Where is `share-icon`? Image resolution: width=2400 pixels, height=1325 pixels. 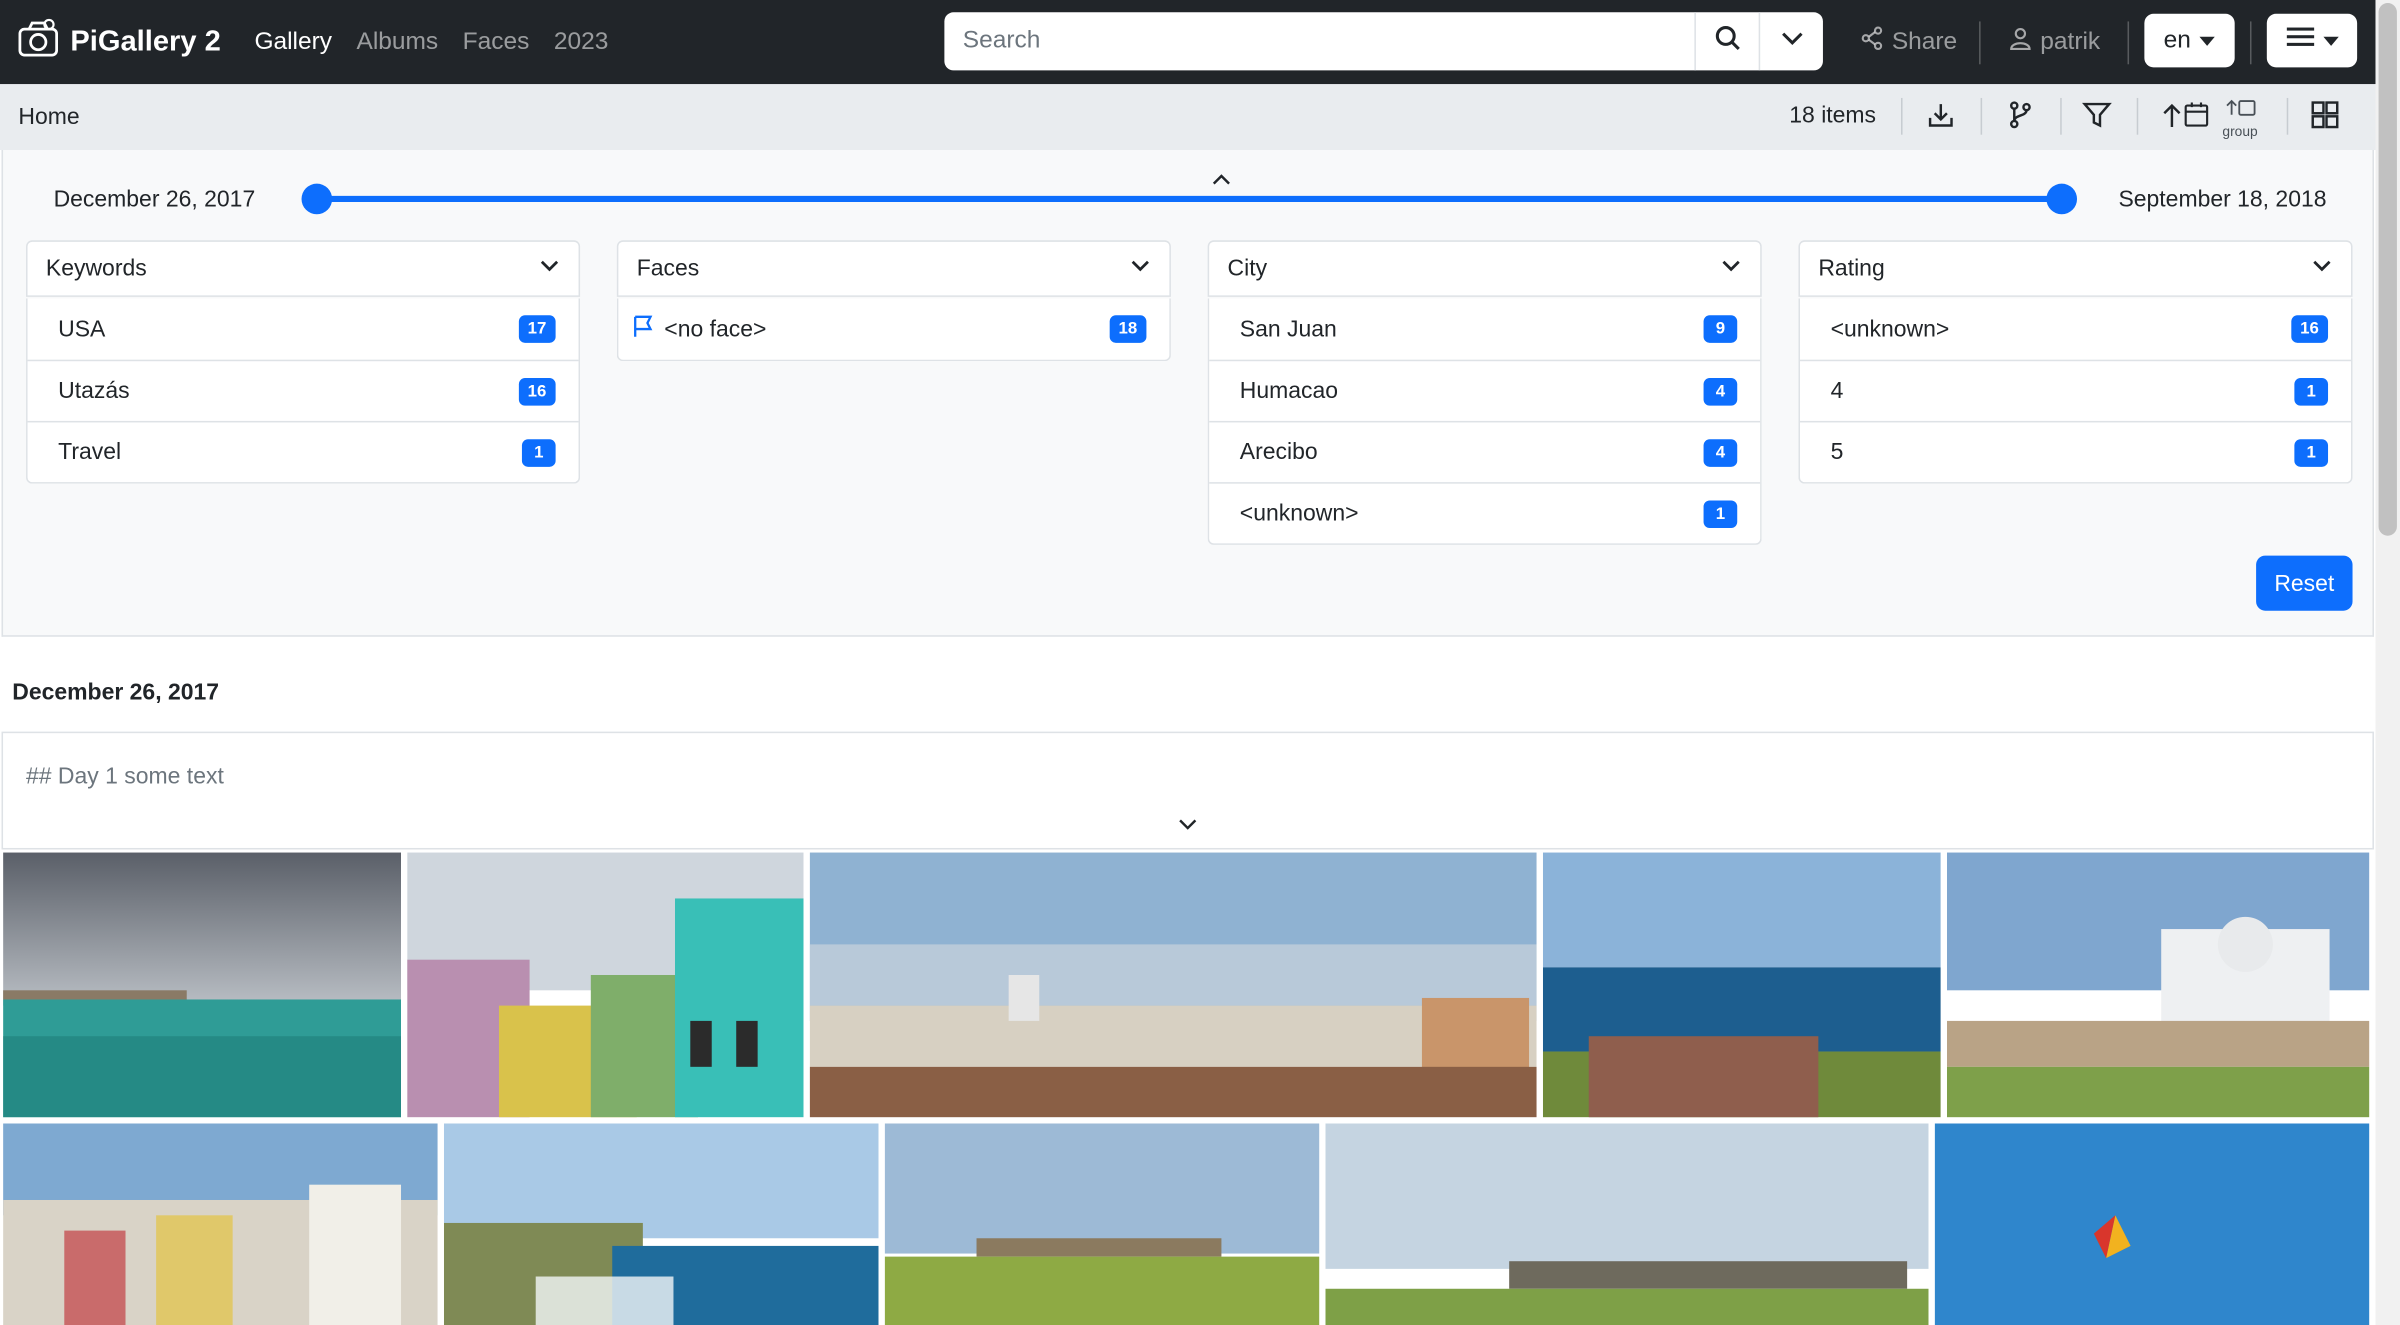 share-icon is located at coordinates (1872, 42).